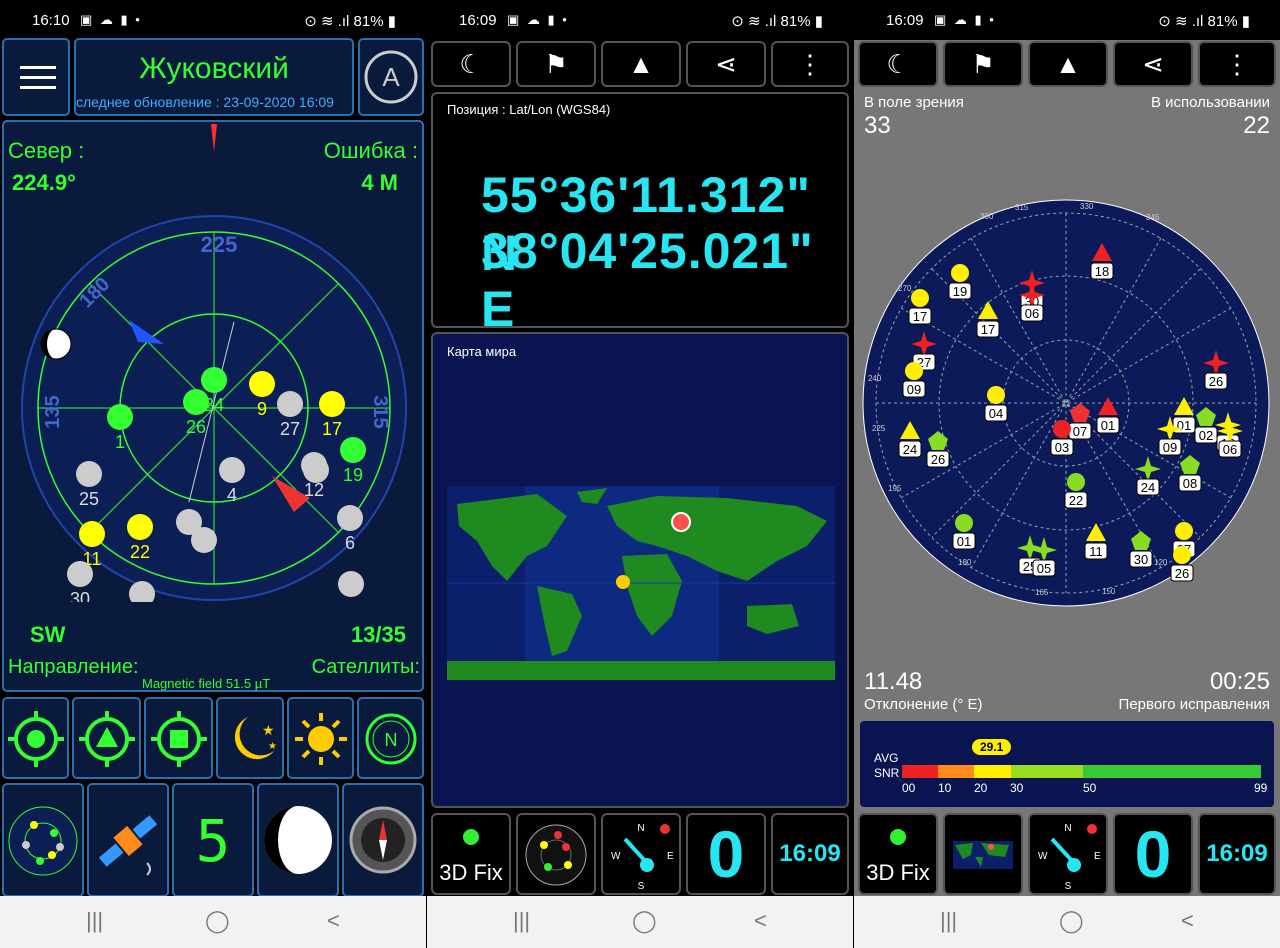 The image size is (1280, 948). I want to click on compass-button: N, so click(390, 738).